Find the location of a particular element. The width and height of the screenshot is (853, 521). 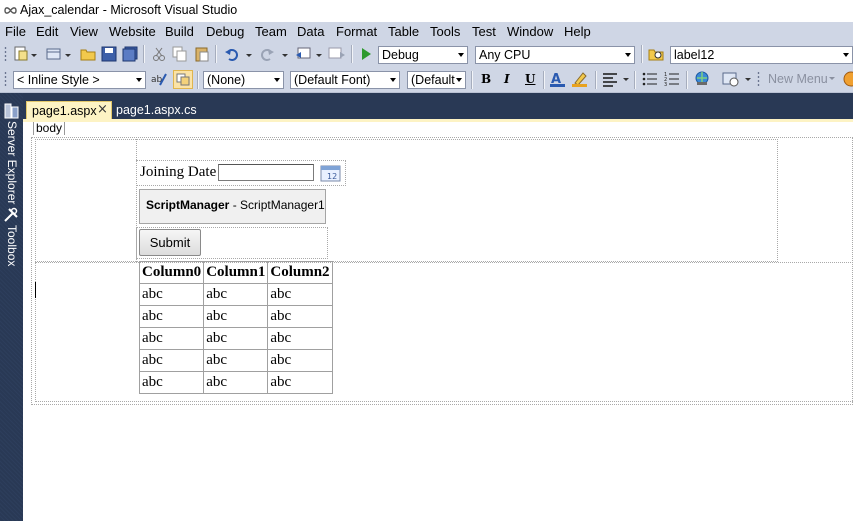

menu-help: Help is located at coordinates (577, 31).